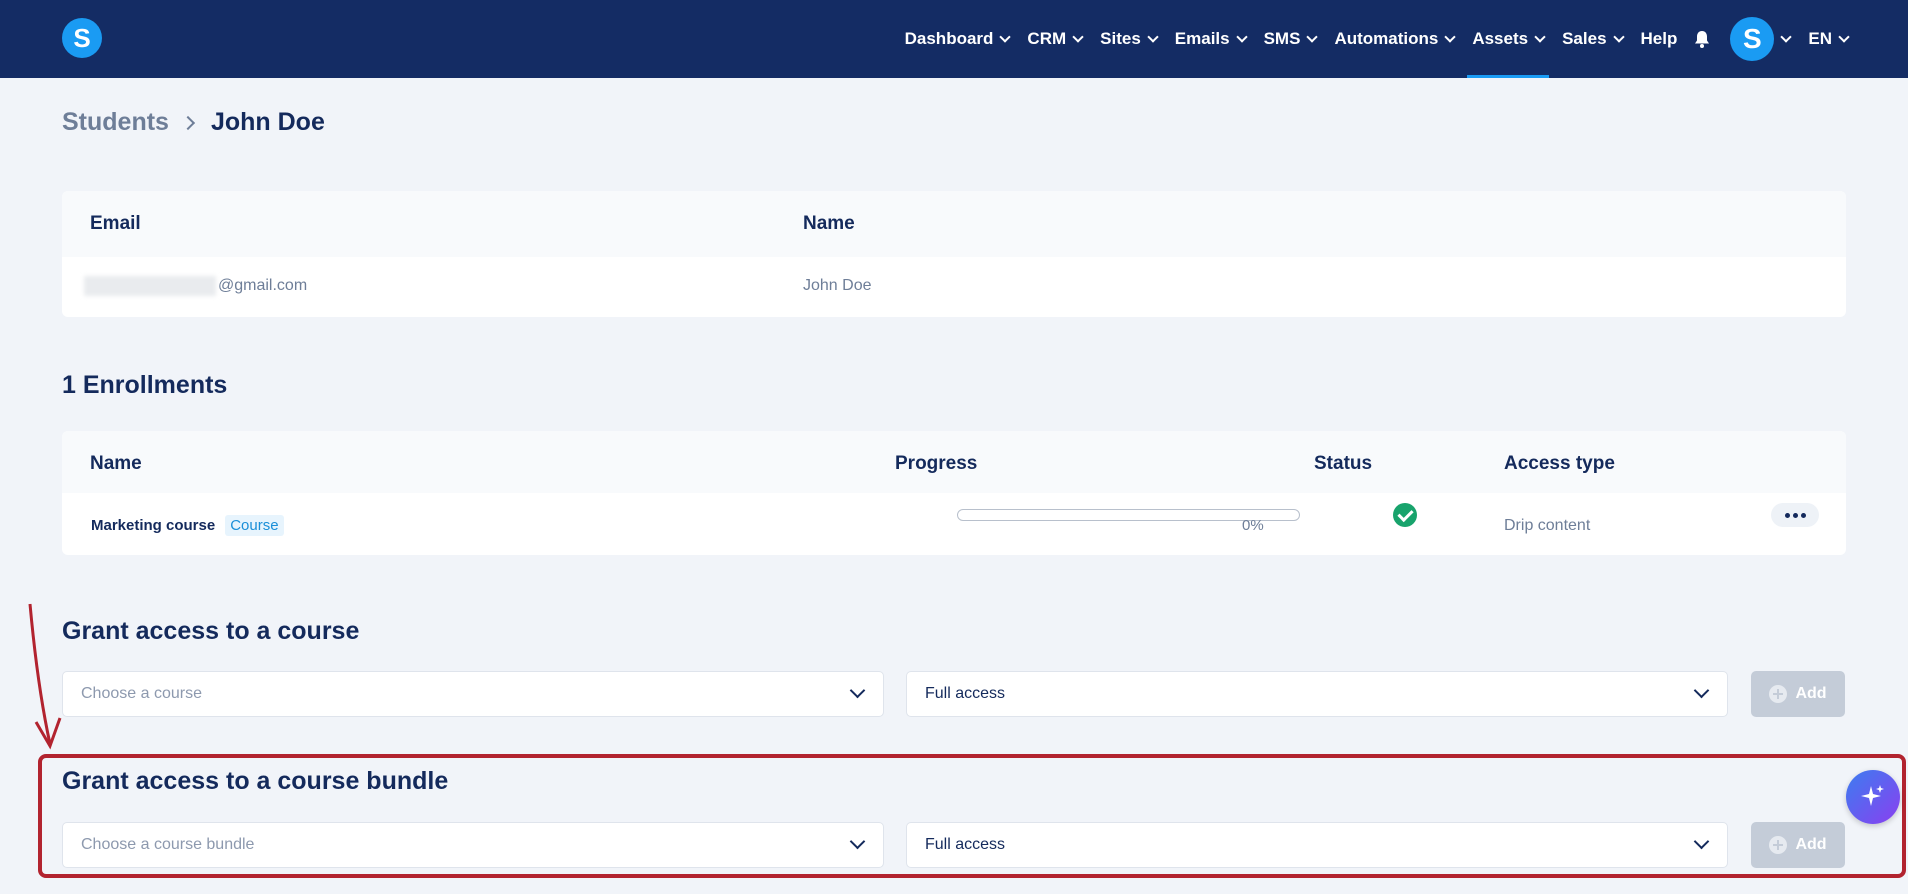  What do you see at coordinates (1394, 39) in the screenshot?
I see `nav-automations: Automations` at bounding box center [1394, 39].